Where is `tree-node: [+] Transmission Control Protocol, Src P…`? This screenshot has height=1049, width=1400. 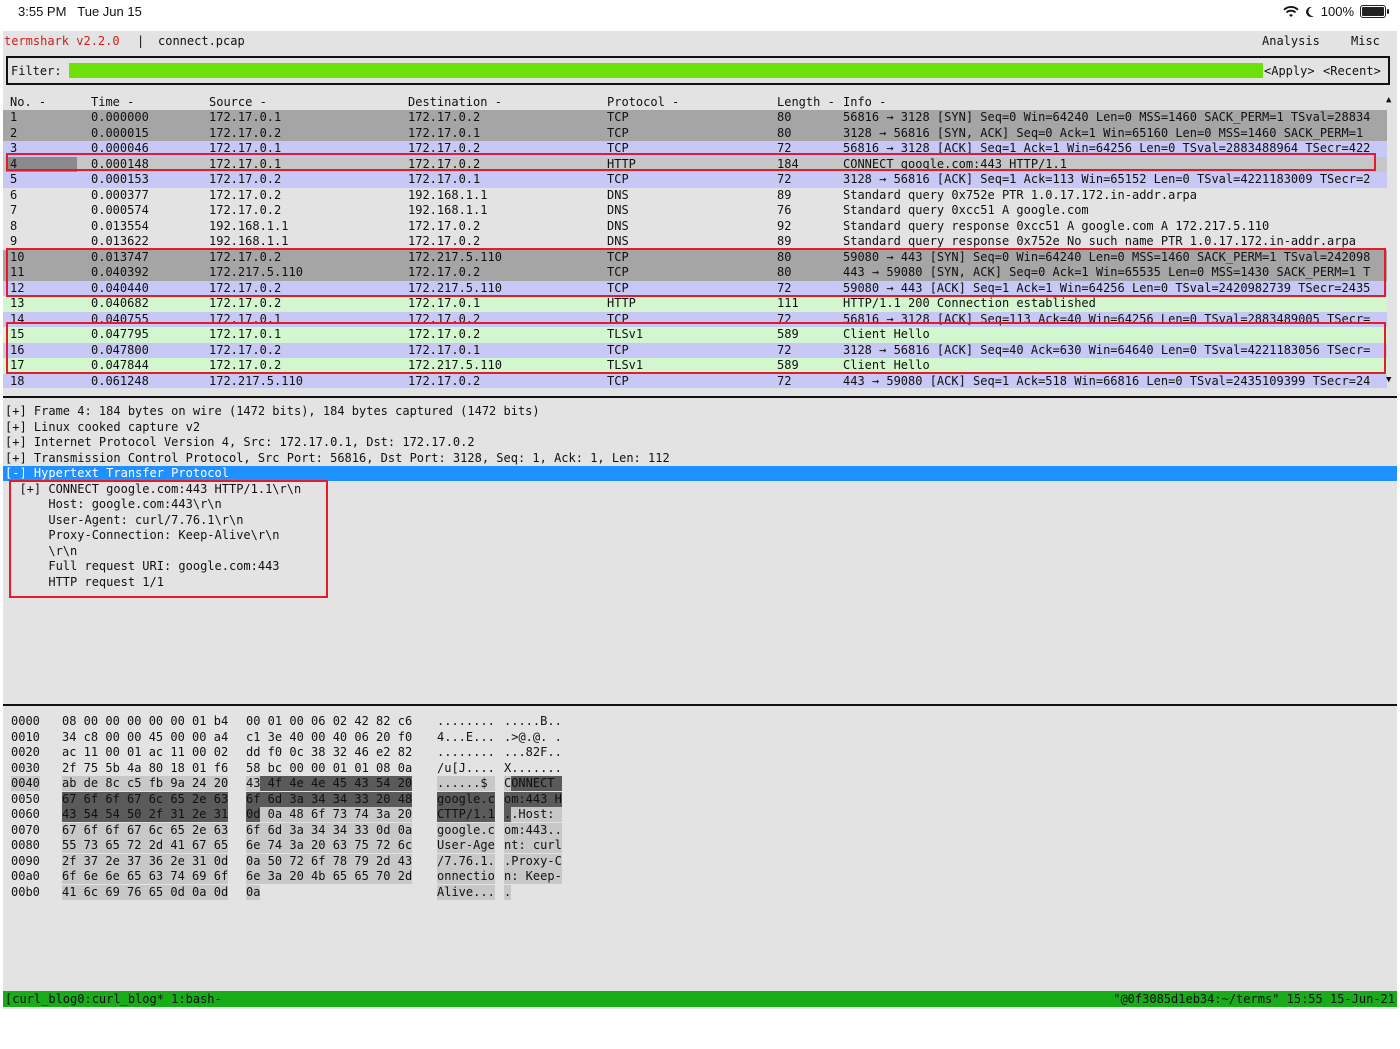
tree-node: [+] Transmission Control Protocol, Src P… is located at coordinates (337, 458).